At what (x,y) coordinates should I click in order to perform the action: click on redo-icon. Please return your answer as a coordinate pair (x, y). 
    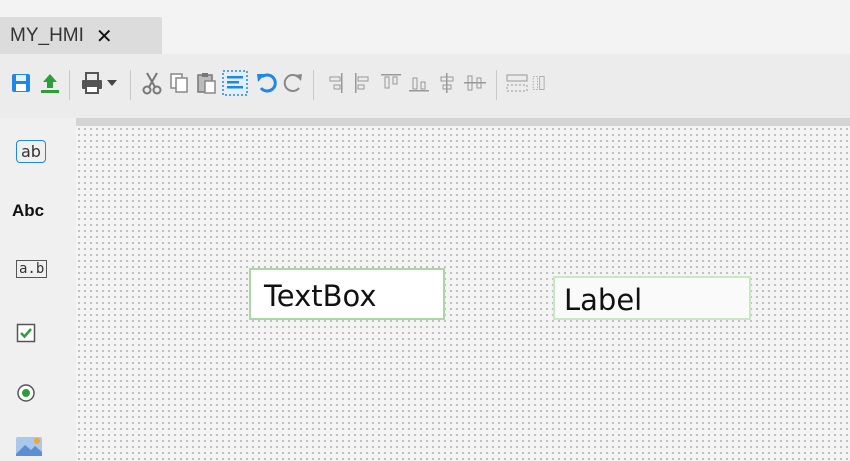
    Looking at the image, I should click on (293, 83).